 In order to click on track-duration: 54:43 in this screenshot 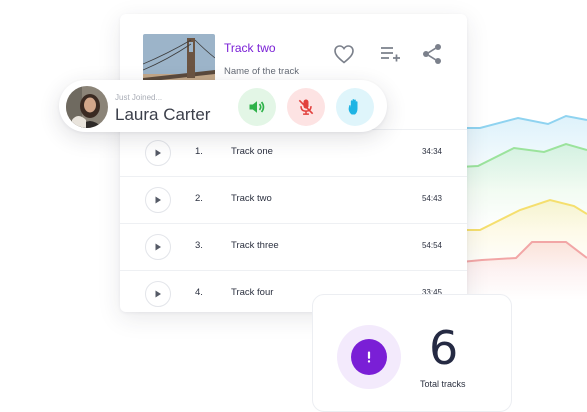, I will do `click(431, 198)`.